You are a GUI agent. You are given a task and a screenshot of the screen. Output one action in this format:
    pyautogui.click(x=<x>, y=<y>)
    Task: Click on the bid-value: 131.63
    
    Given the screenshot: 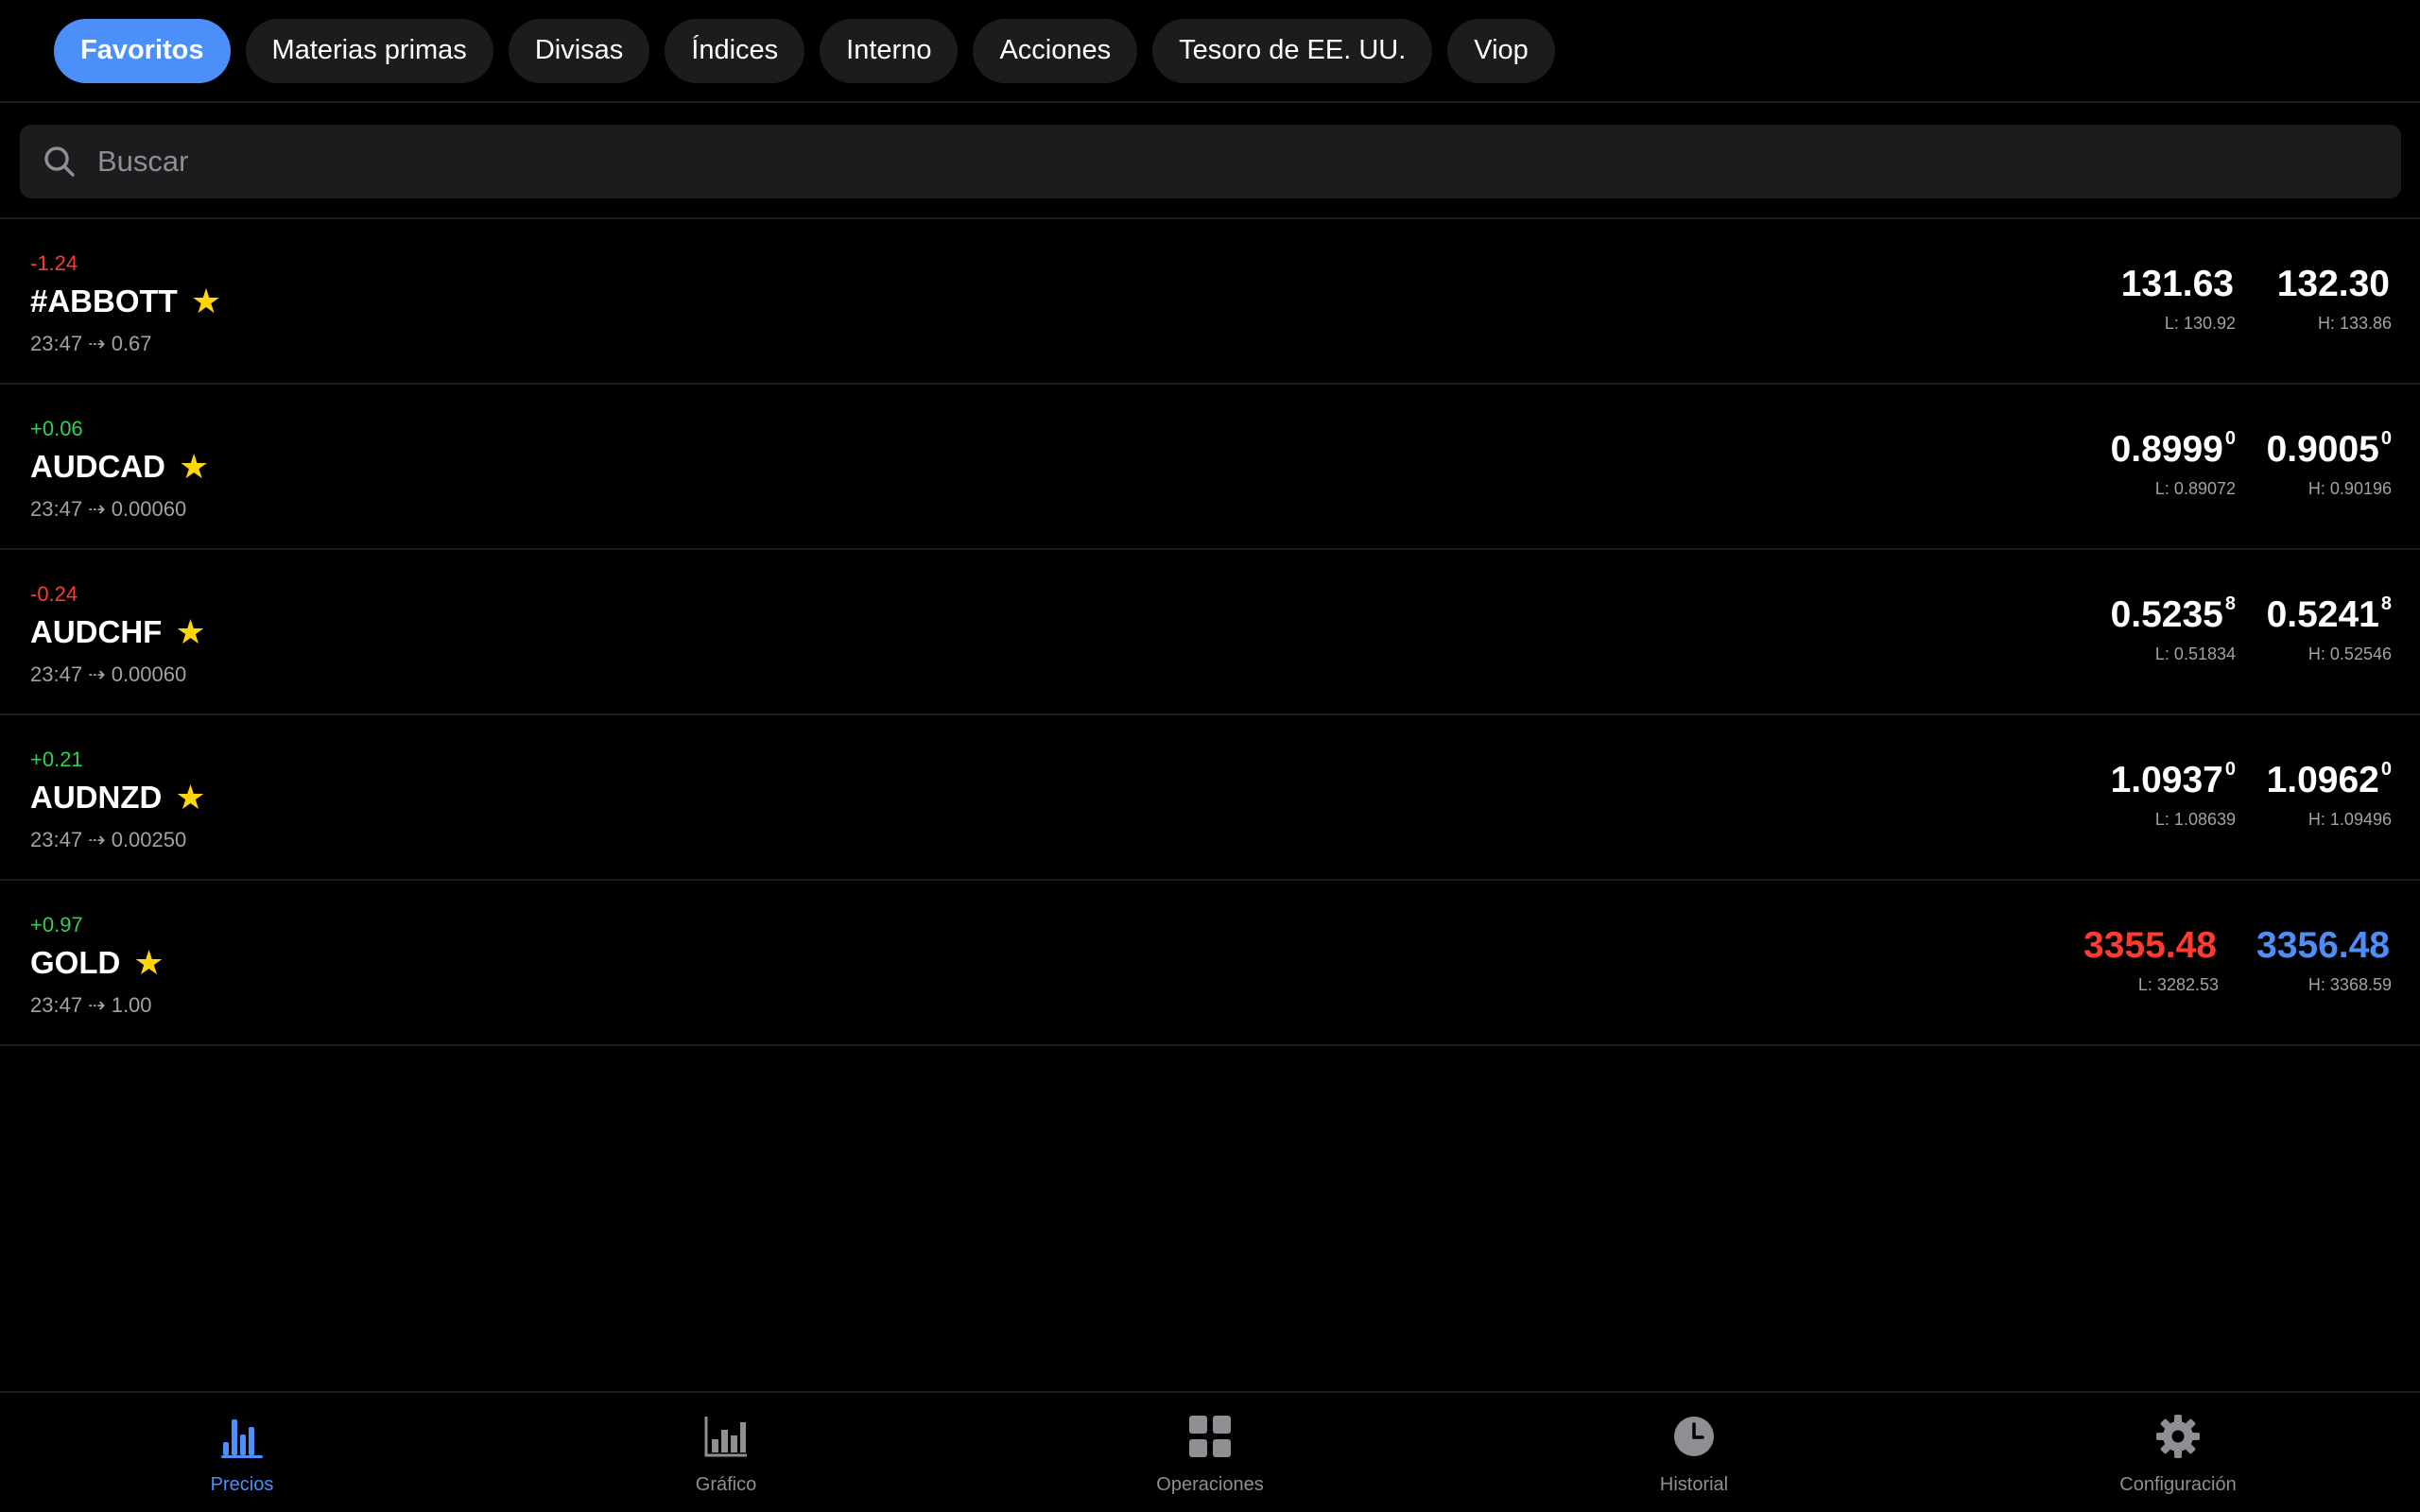 What is the action you would take?
    pyautogui.click(x=2178, y=284)
    